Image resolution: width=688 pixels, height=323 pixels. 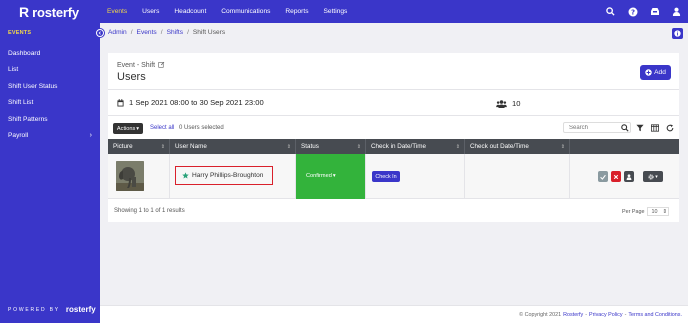 What do you see at coordinates (18, 136) in the screenshot?
I see `sidebar-item-label: Payroll` at bounding box center [18, 136].